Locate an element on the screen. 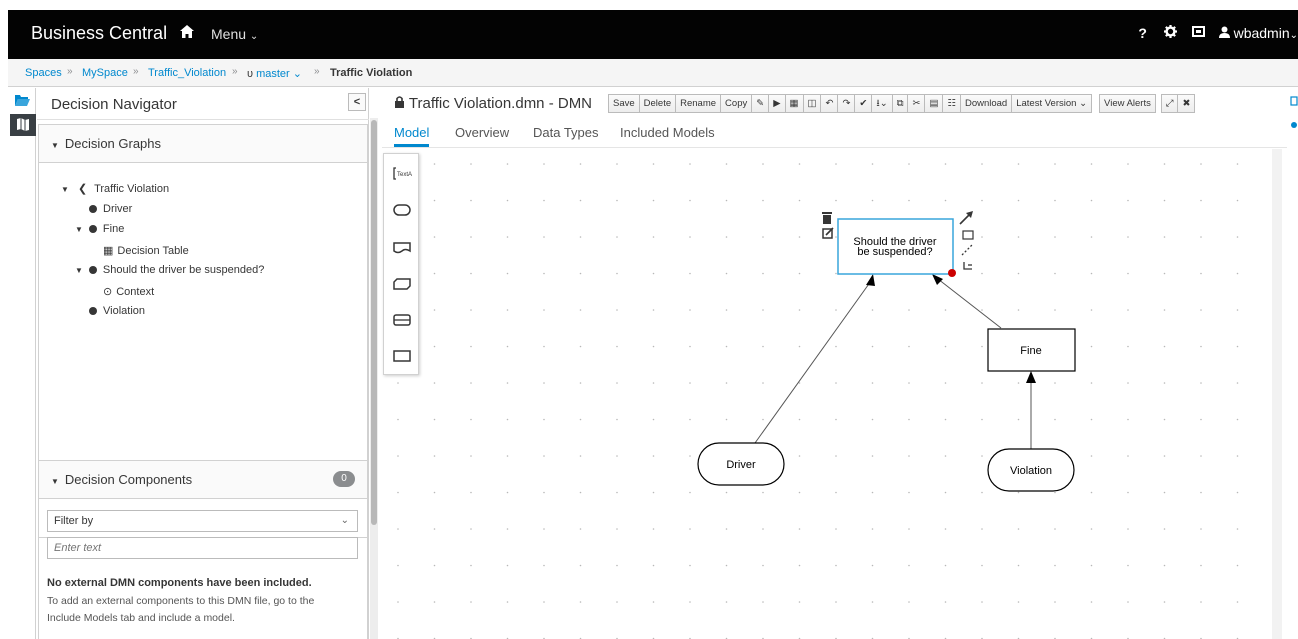 The image size is (1298, 639). copy-button: Copy is located at coordinates (736, 103).